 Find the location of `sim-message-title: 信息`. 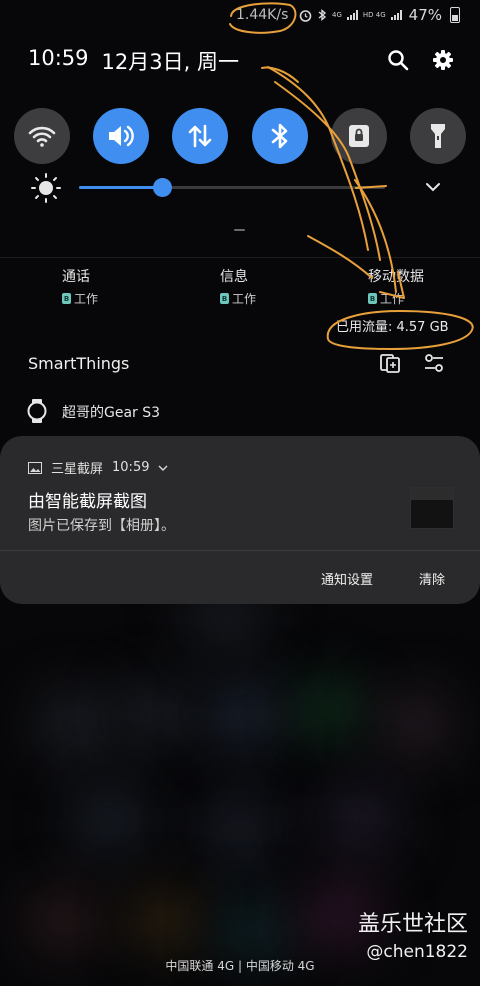

sim-message-title: 信息 is located at coordinates (234, 277).